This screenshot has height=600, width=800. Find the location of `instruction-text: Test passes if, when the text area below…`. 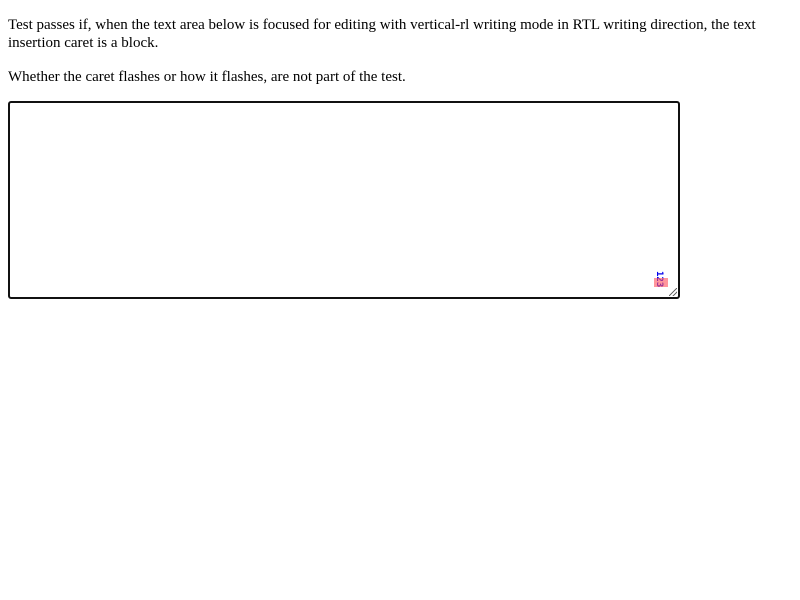

instruction-text: Test passes if, when the text area below… is located at coordinates (382, 34).